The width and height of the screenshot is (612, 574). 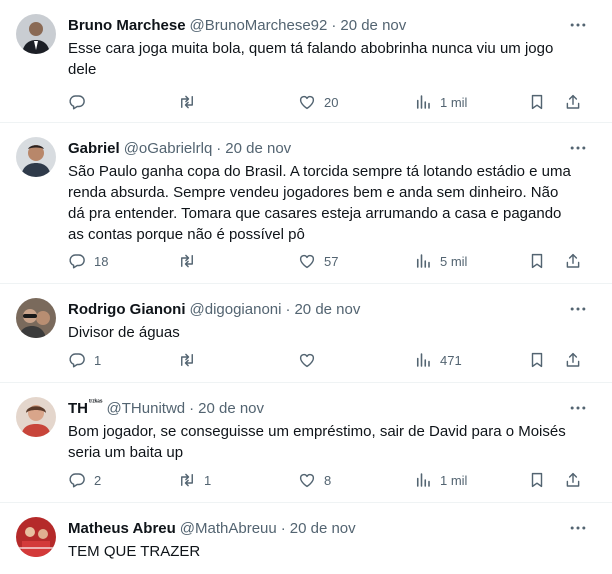 I want to click on reply-button, so click(x=81, y=102).